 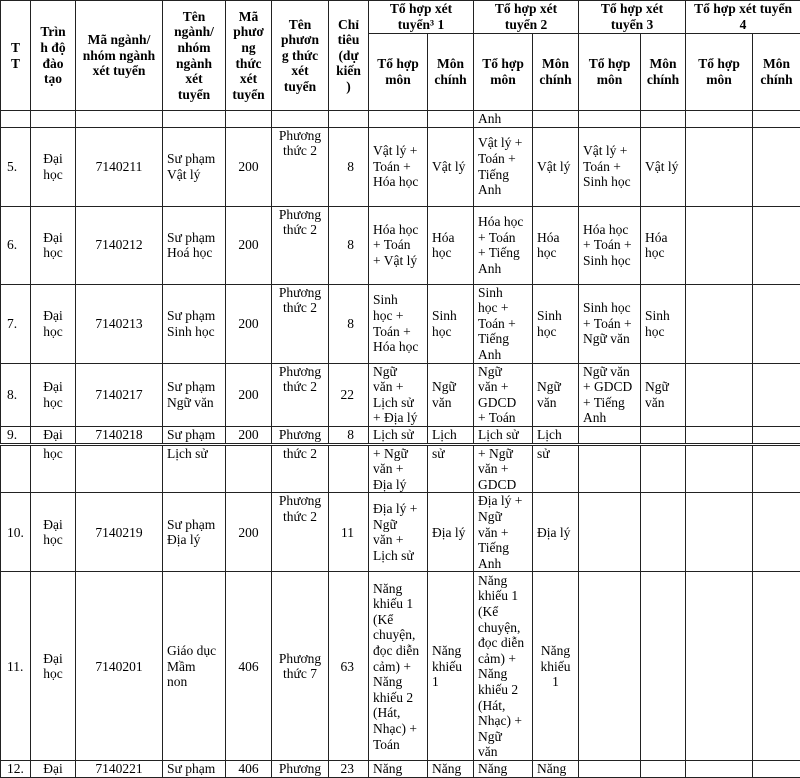 I want to click on cell-to-hop-2-mon: Lịch sử, so click(x=503, y=435).